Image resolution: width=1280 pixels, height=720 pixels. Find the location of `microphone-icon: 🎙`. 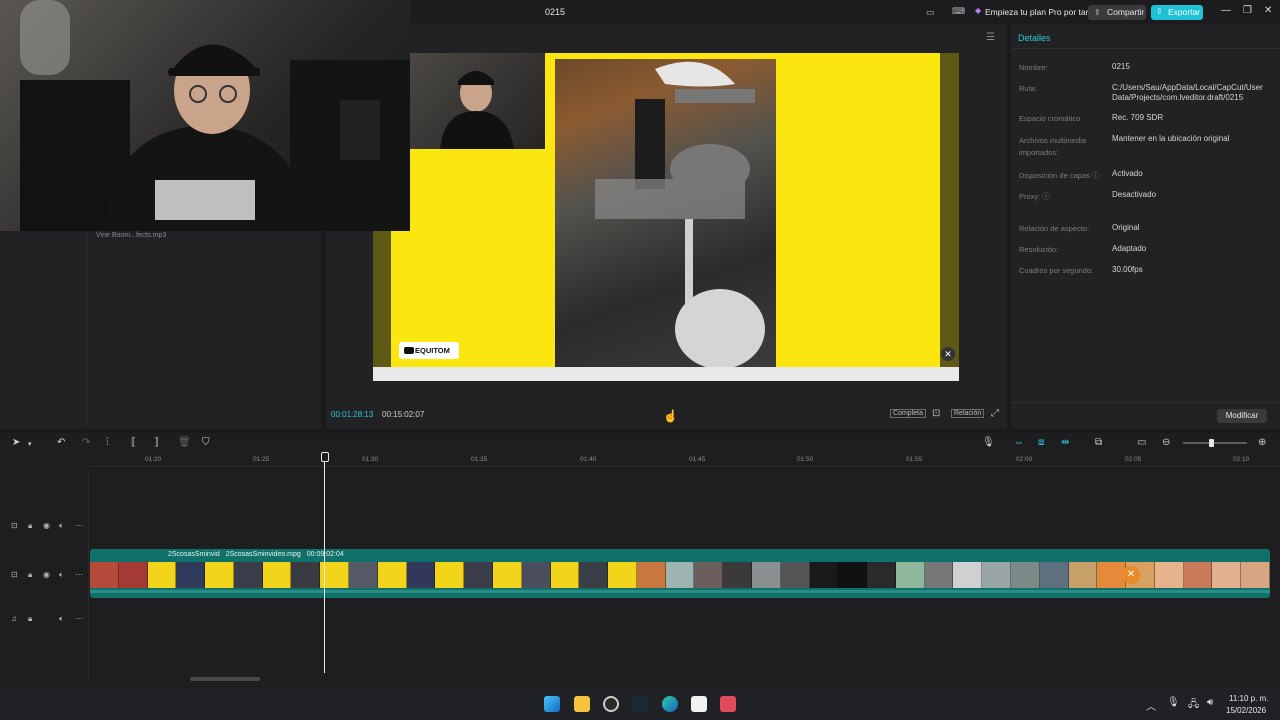

microphone-icon: 🎙 is located at coordinates (988, 442).